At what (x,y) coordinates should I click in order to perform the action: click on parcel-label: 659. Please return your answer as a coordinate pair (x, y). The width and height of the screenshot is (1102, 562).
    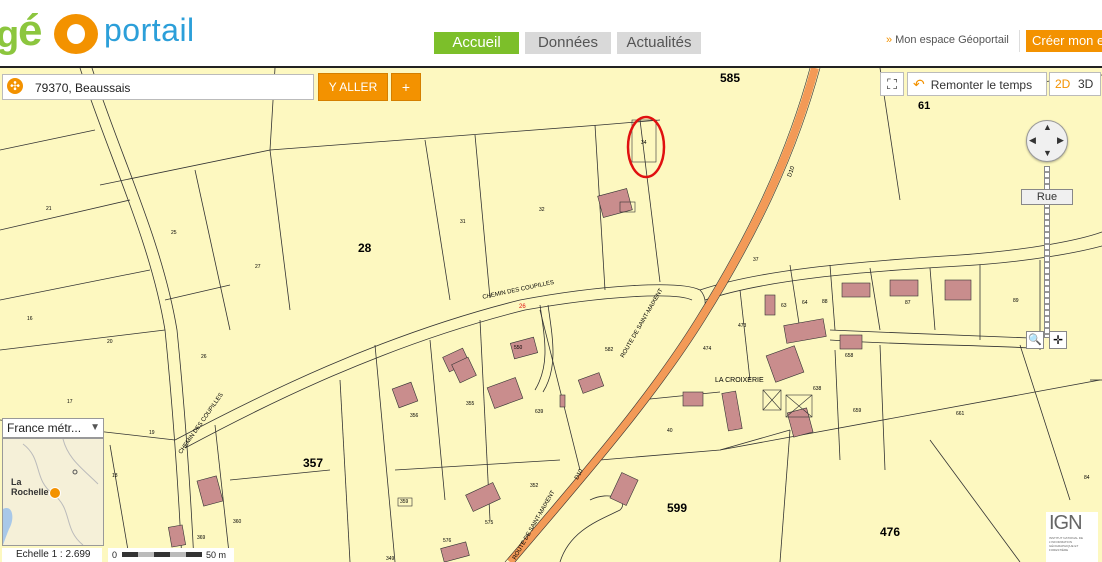
    Looking at the image, I should click on (857, 411).